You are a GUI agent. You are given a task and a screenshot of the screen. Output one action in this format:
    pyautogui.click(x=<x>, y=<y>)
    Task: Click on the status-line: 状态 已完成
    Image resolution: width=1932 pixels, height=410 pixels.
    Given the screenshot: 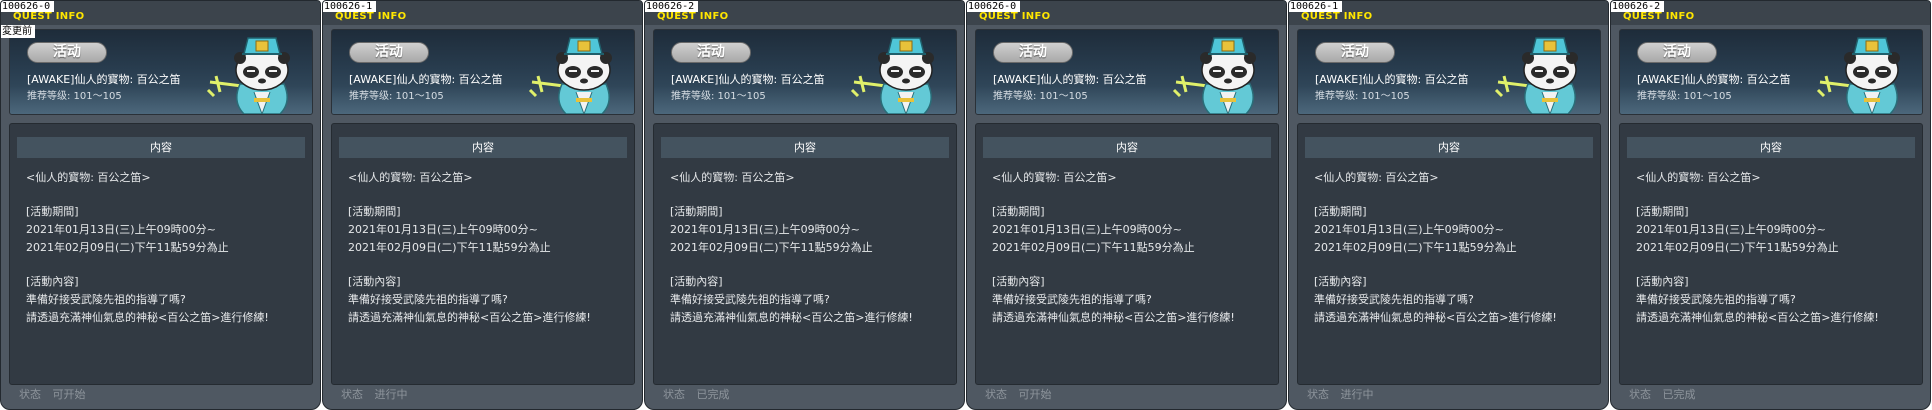 What is the action you would take?
    pyautogui.click(x=696, y=395)
    